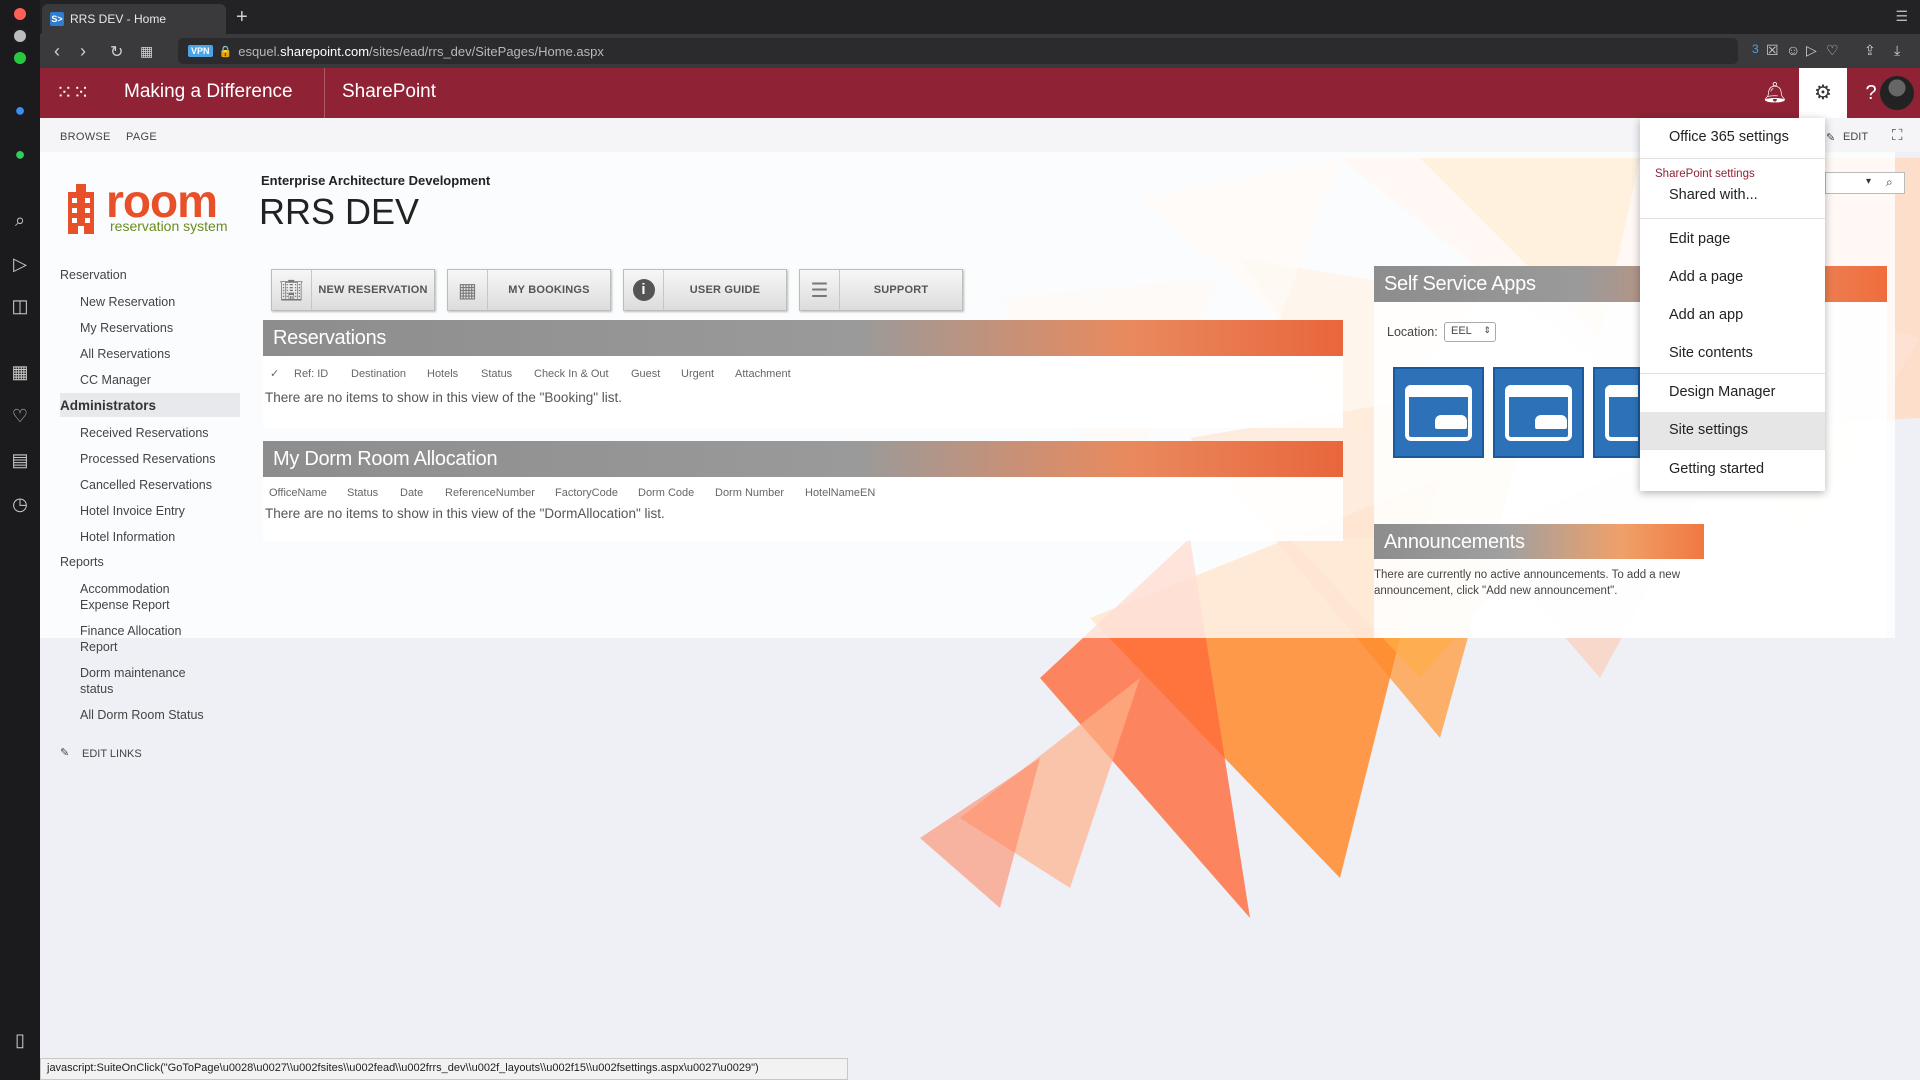 The height and width of the screenshot is (1080, 1920). I want to click on brand-link: Making a Difference, so click(208, 92).